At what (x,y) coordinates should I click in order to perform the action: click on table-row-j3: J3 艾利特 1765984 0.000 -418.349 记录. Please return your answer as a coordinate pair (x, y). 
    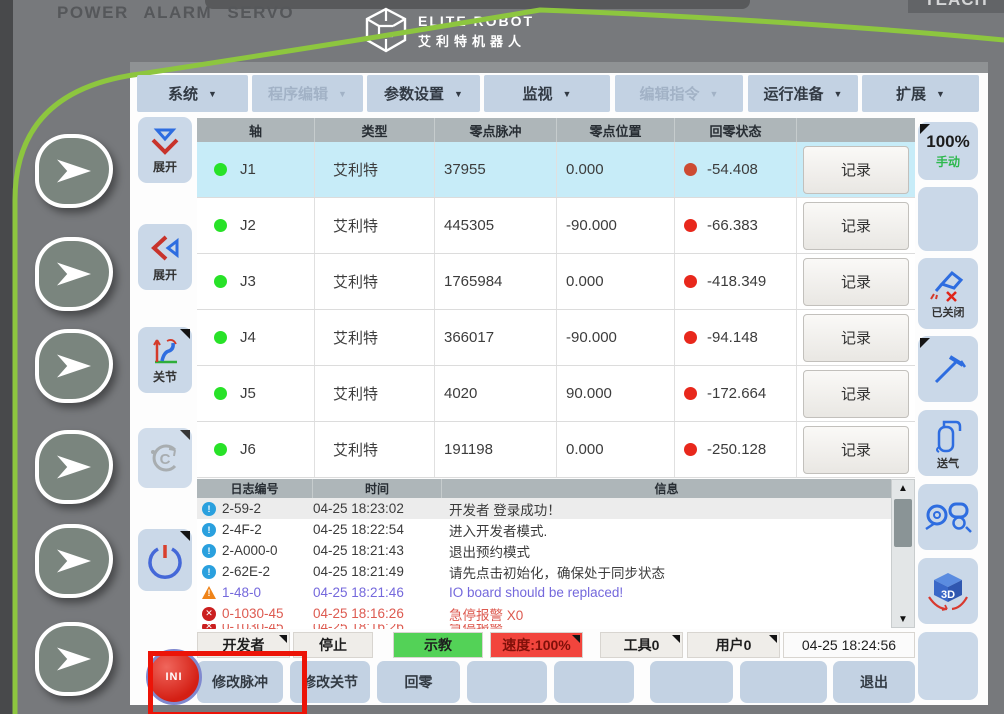
    Looking at the image, I should click on (556, 282).